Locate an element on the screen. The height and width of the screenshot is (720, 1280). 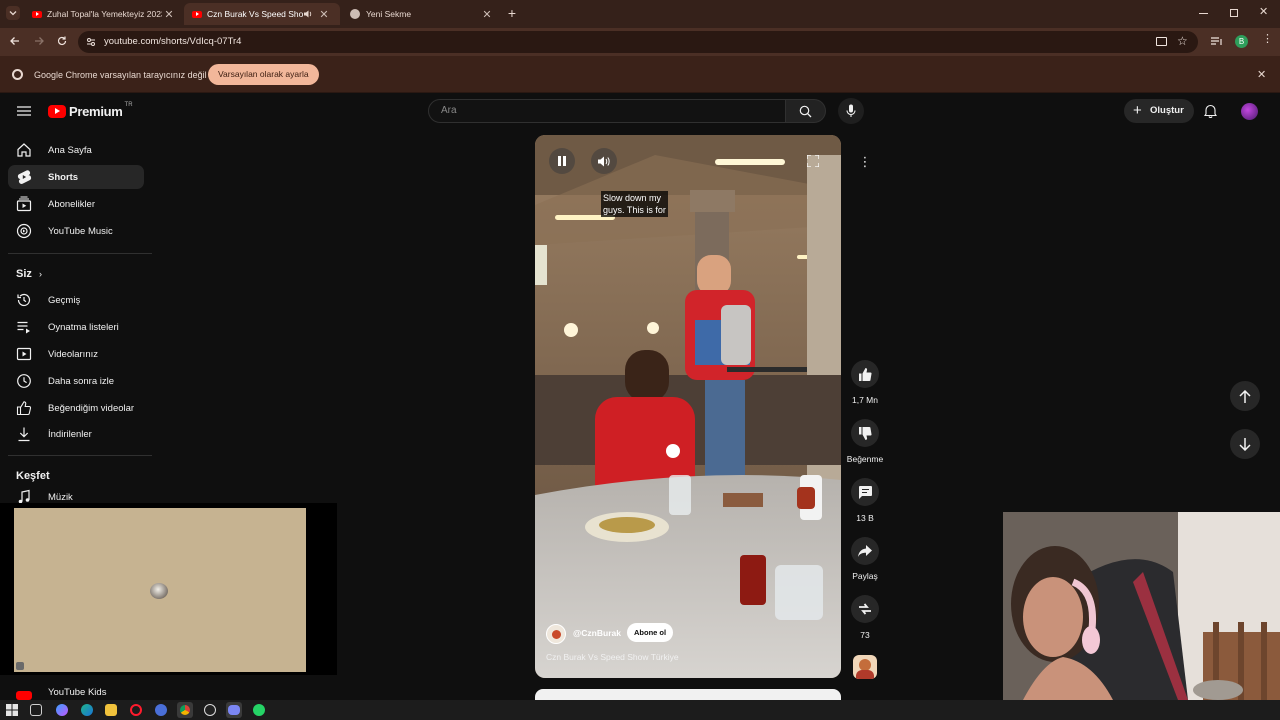
sidebar-item-downloads: İndirilenler is located at coordinates (76, 434).